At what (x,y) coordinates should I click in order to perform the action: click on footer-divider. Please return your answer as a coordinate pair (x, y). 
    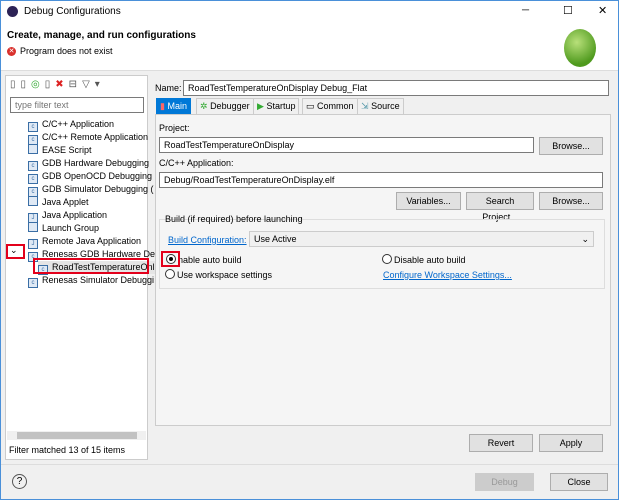
    Looking at the image, I should click on (309, 464).